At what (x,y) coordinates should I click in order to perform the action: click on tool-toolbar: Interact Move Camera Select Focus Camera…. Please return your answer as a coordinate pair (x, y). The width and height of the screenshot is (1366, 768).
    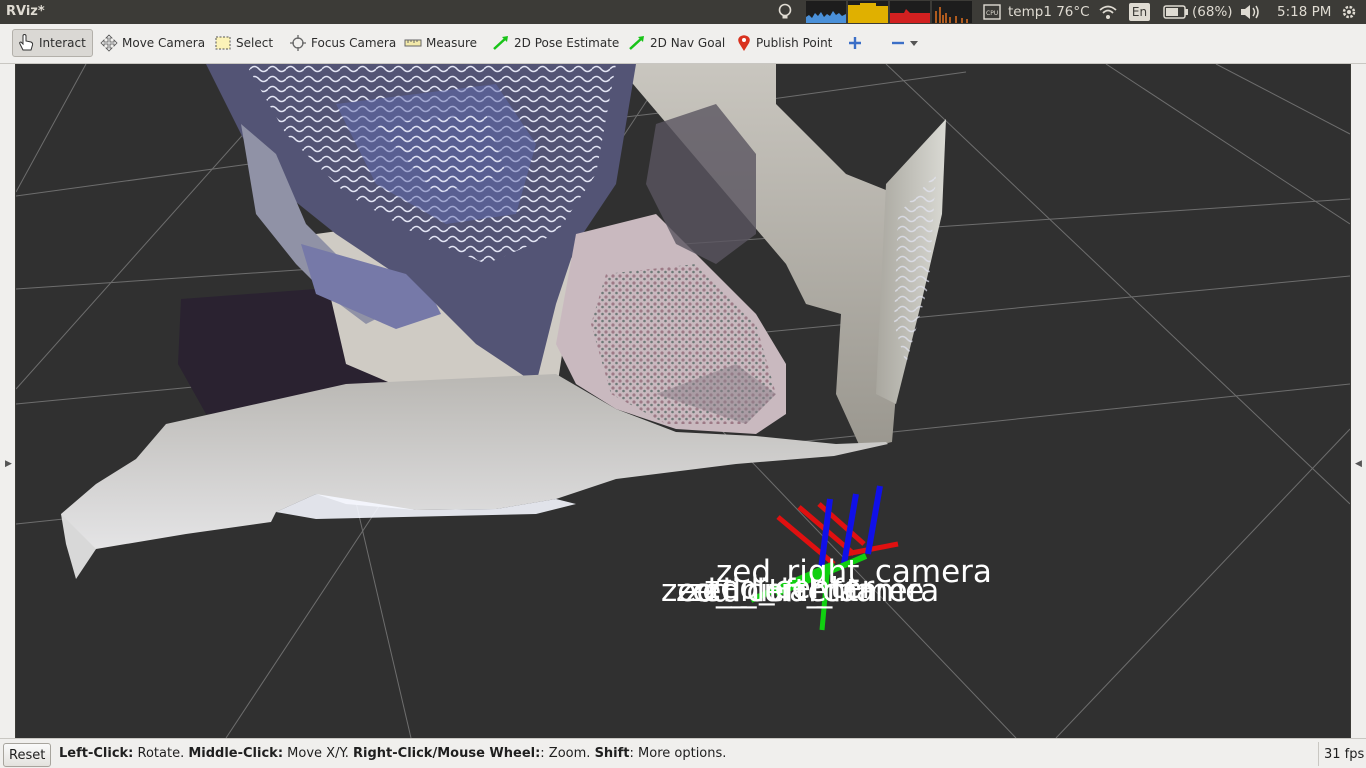
    Looking at the image, I should click on (683, 44).